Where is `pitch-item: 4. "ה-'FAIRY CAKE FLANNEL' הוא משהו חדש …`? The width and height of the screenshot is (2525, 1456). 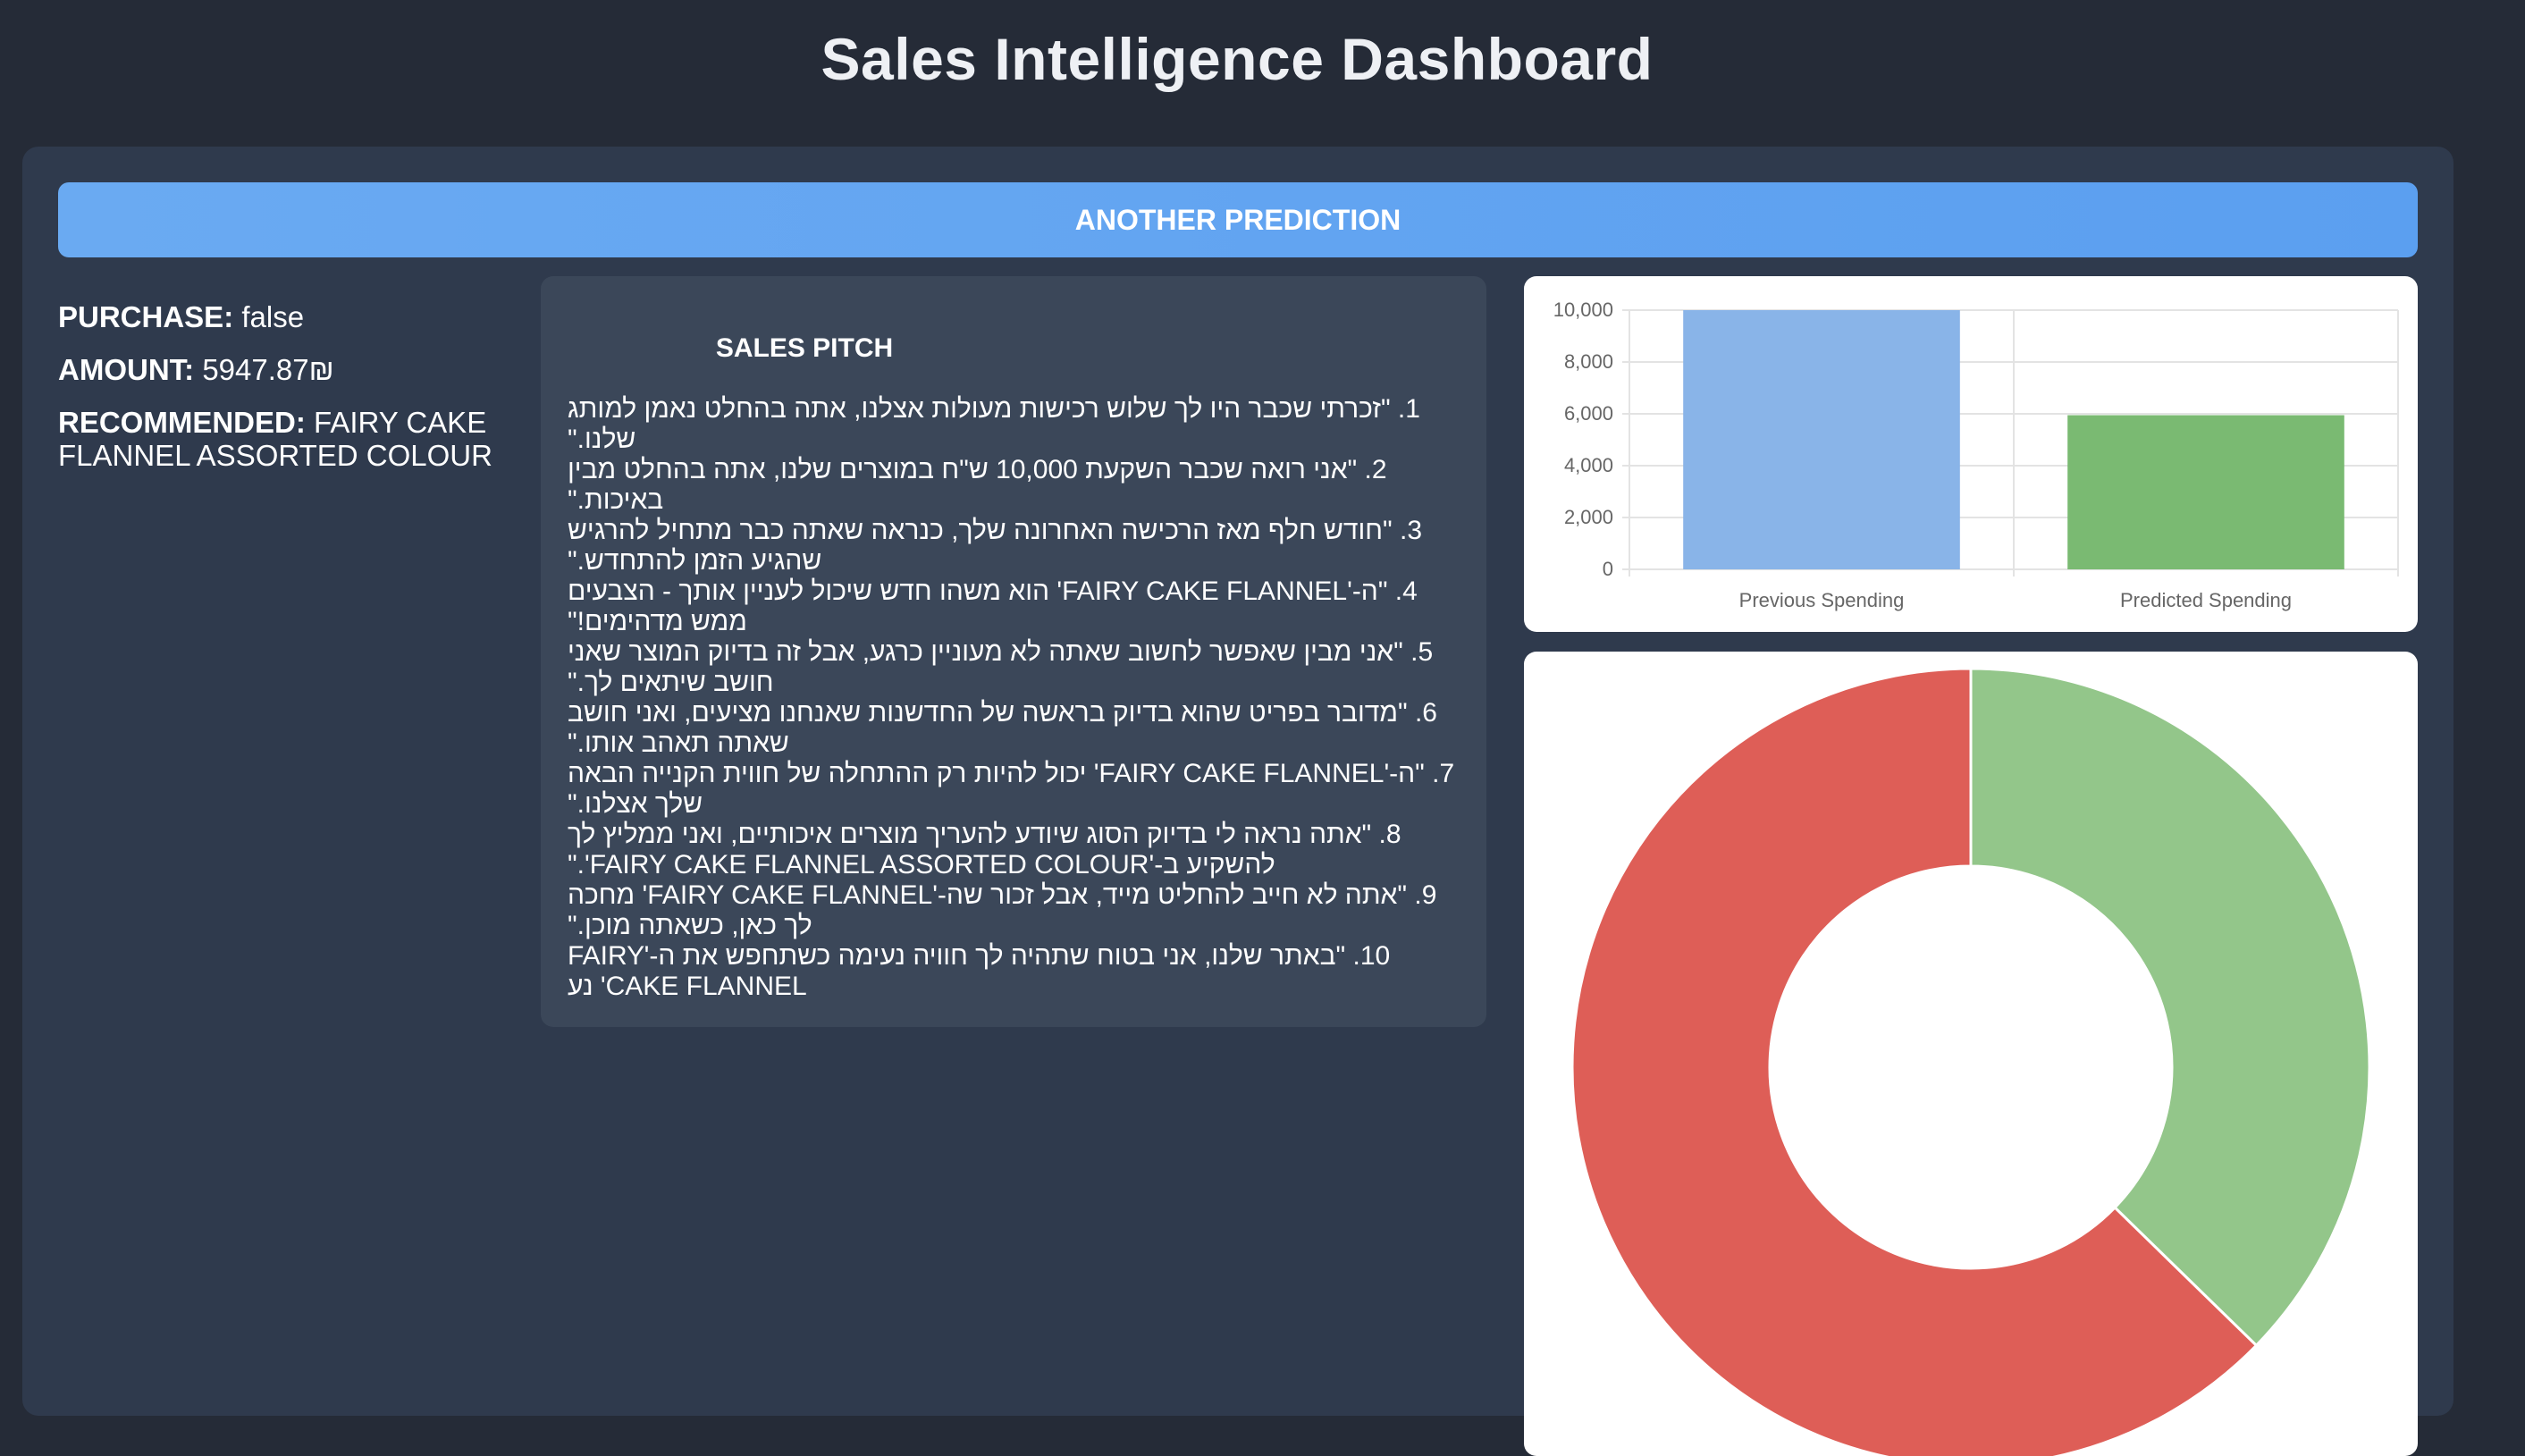 pitch-item: 4. "ה-'FAIRY CAKE FLANNEL' הוא משהו חדש … is located at coordinates (993, 606).